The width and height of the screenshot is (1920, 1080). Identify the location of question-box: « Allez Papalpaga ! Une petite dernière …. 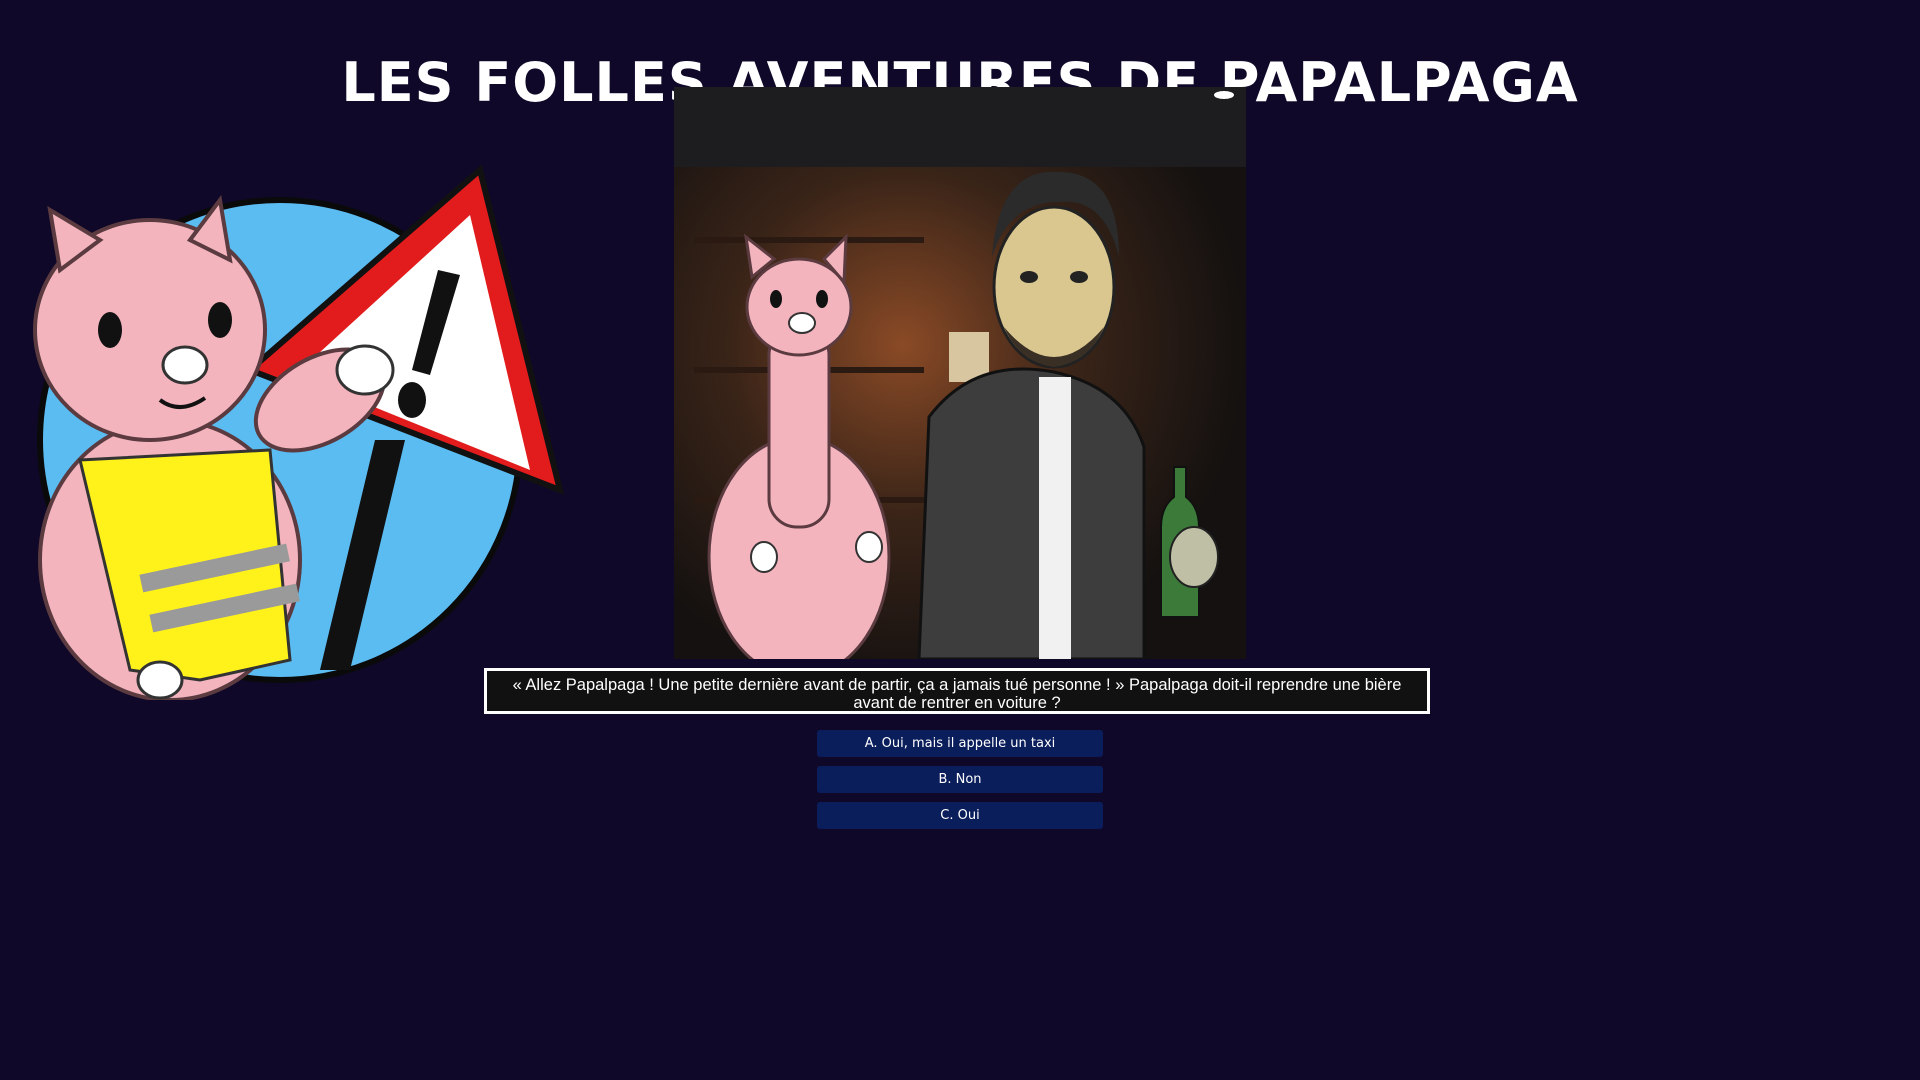
(957, 691).